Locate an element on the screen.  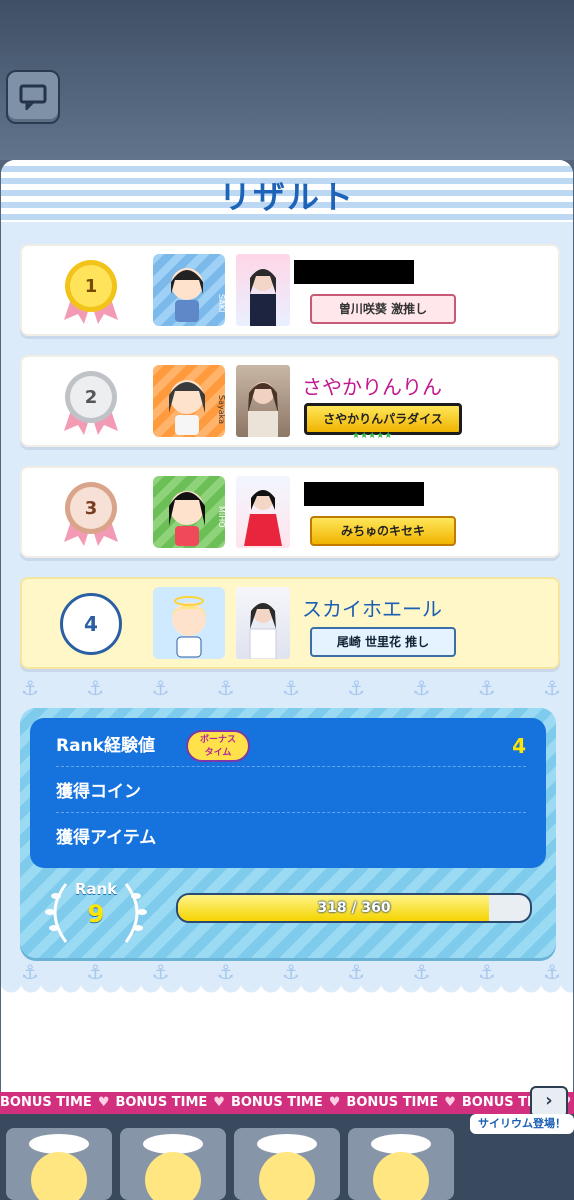
result-row-1: 1 SAKI 曽川咲葵 激推し is located at coordinates (290, 290).